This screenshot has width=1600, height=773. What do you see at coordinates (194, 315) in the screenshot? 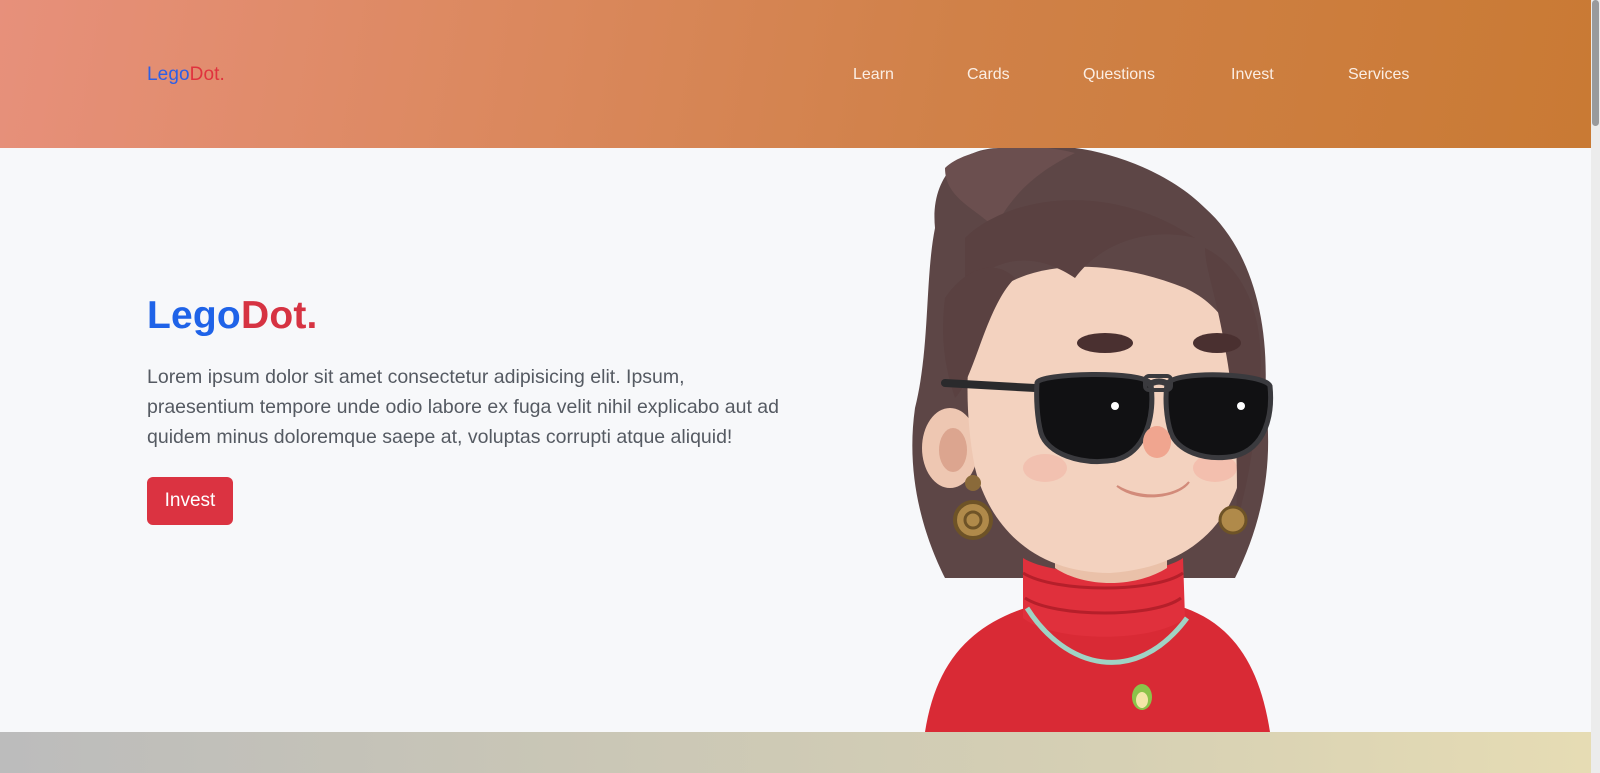
I see `hero-title-part-lego: Lego` at bounding box center [194, 315].